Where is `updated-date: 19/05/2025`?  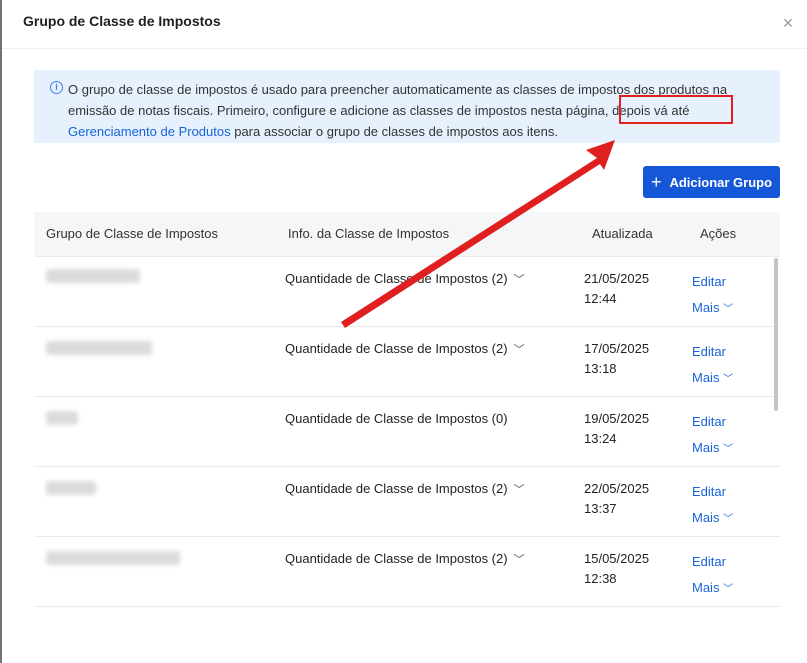 updated-date: 19/05/2025 is located at coordinates (617, 418).